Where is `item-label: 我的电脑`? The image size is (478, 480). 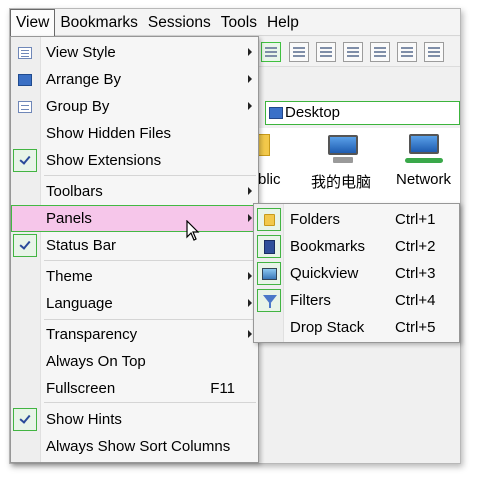
item-label: 我的电脑 is located at coordinates (341, 182).